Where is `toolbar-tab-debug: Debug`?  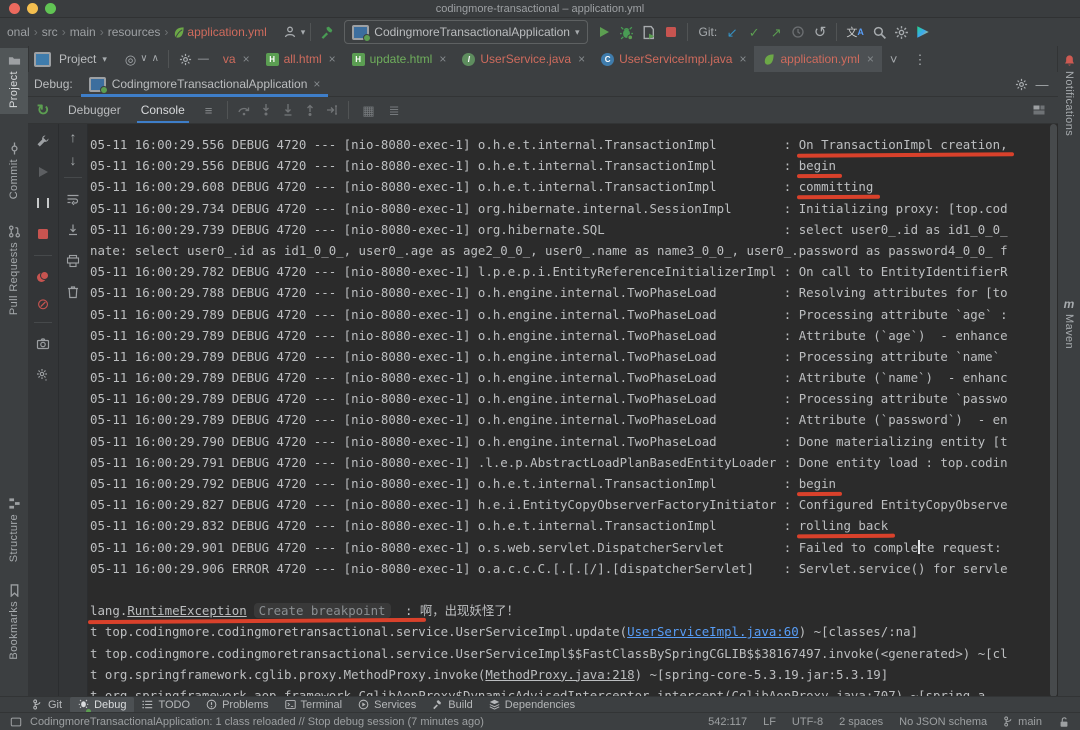 toolbar-tab-debug: Debug is located at coordinates (102, 705).